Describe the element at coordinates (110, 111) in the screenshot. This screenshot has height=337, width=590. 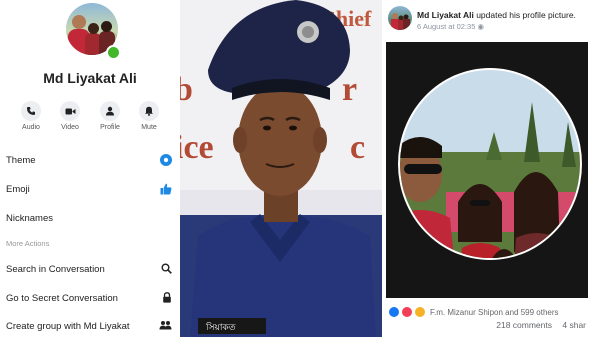
I see `profile-icon` at that location.